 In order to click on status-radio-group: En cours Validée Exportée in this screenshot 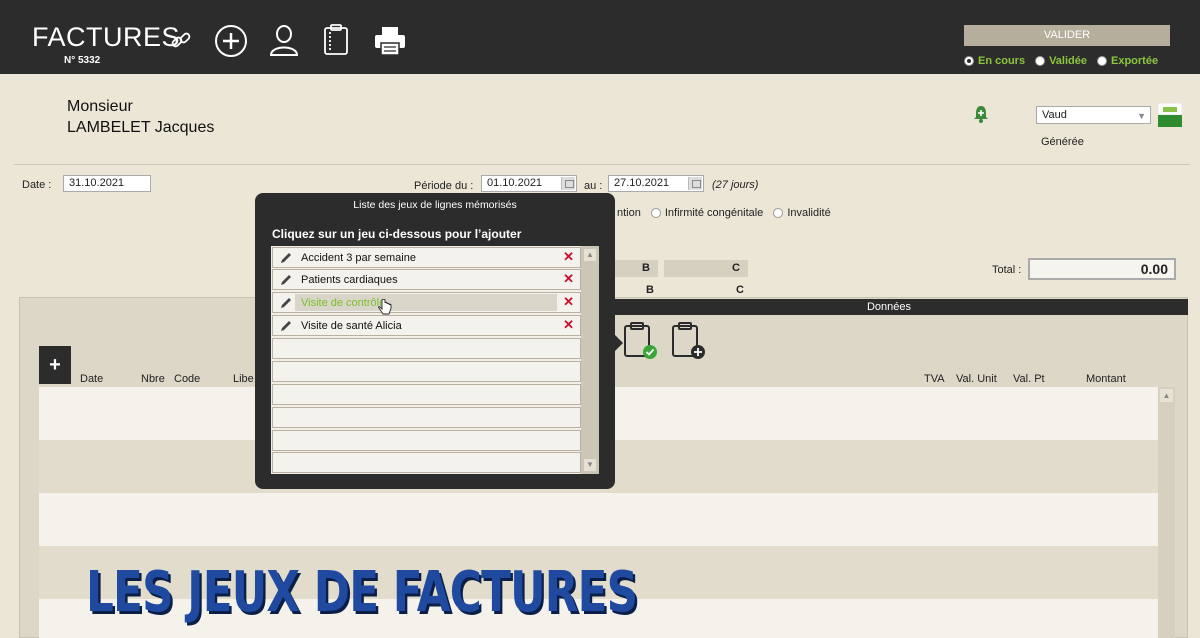, I will do `click(1061, 61)`.